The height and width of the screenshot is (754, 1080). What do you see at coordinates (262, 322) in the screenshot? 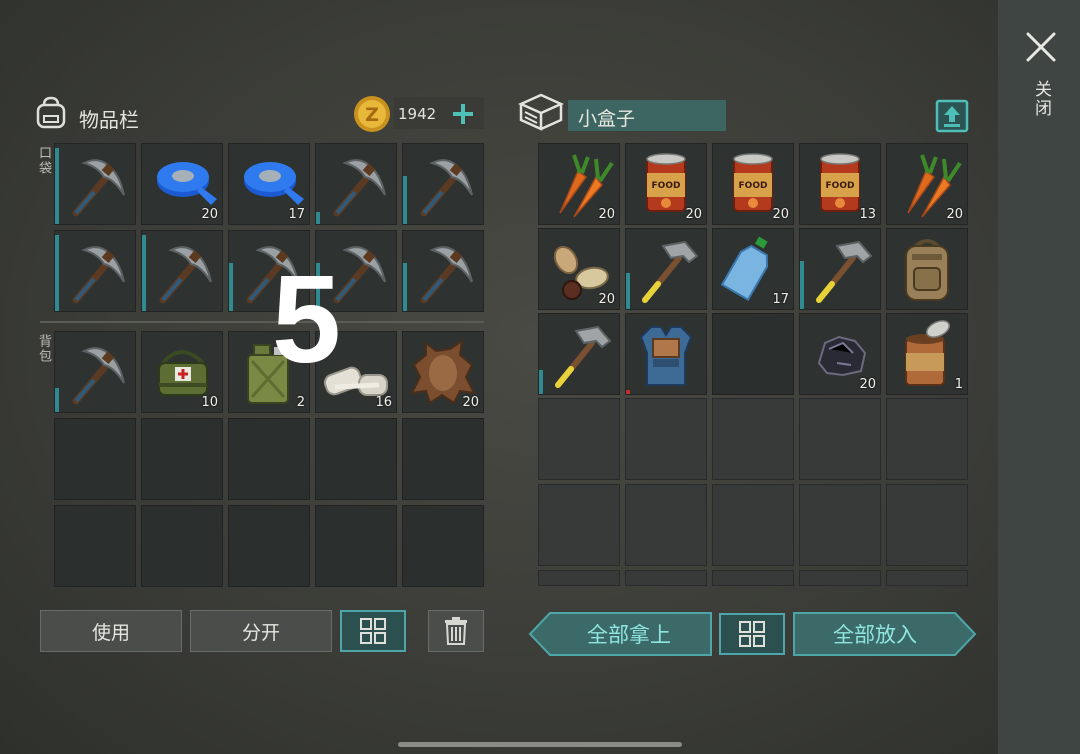
I see `pocket-divider` at bounding box center [262, 322].